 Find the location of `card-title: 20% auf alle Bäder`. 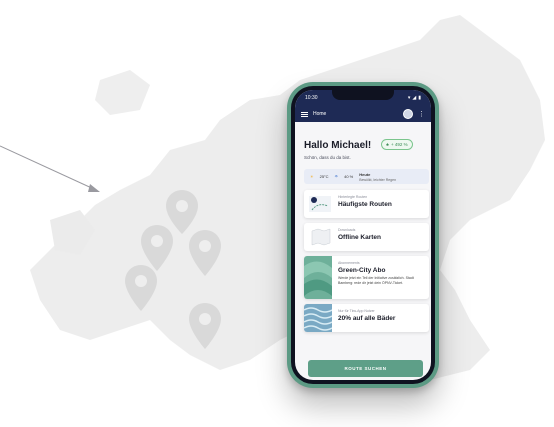

card-title: 20% auf alle Bäder is located at coordinates (367, 318).